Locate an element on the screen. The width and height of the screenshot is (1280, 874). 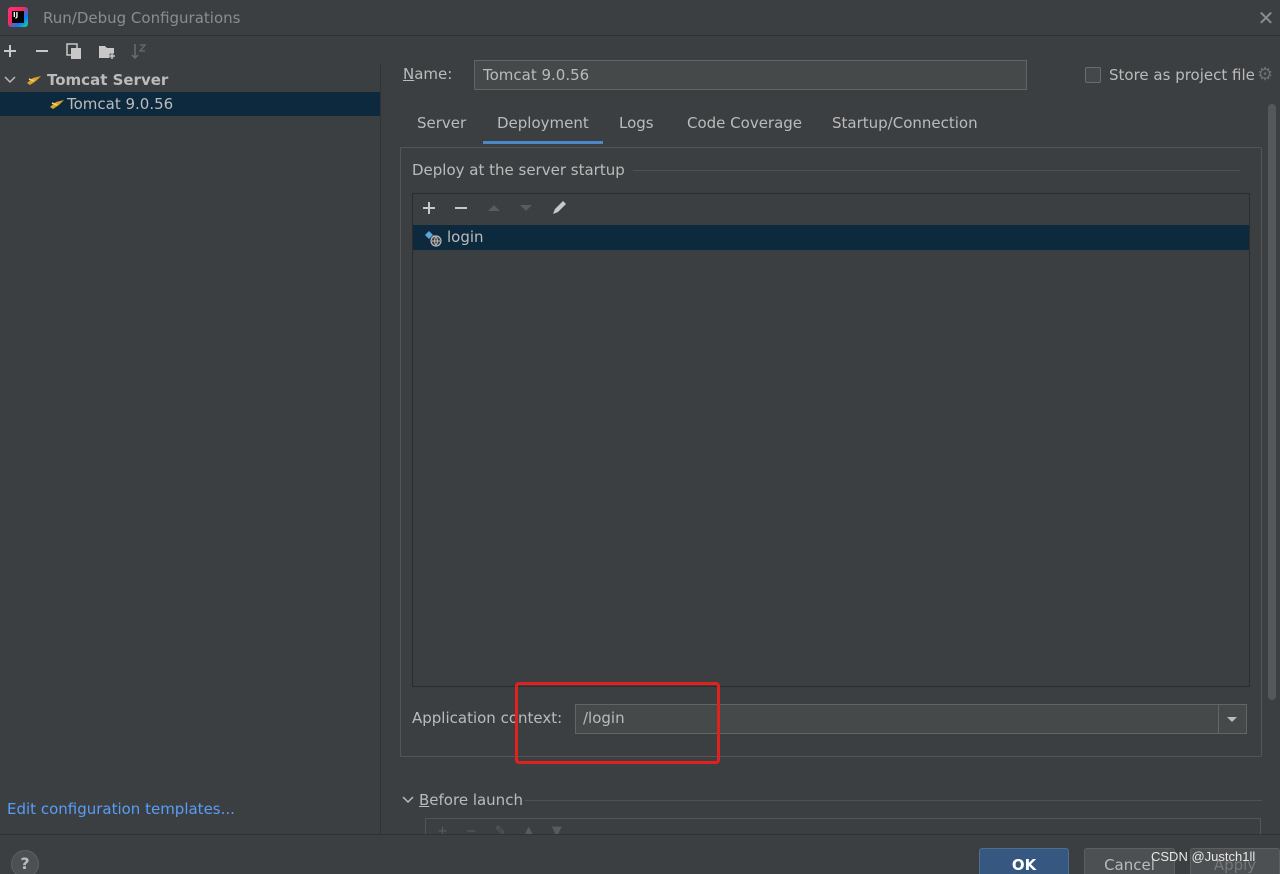
tab-logs: Logs is located at coordinates (636, 124).